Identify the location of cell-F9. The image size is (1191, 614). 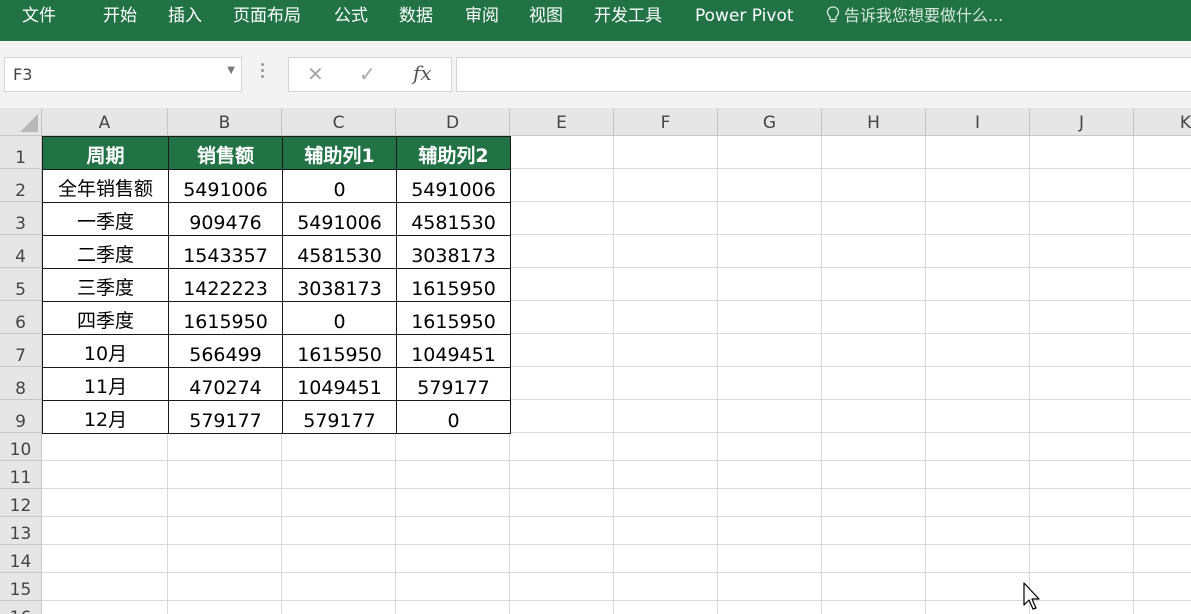
(666, 416).